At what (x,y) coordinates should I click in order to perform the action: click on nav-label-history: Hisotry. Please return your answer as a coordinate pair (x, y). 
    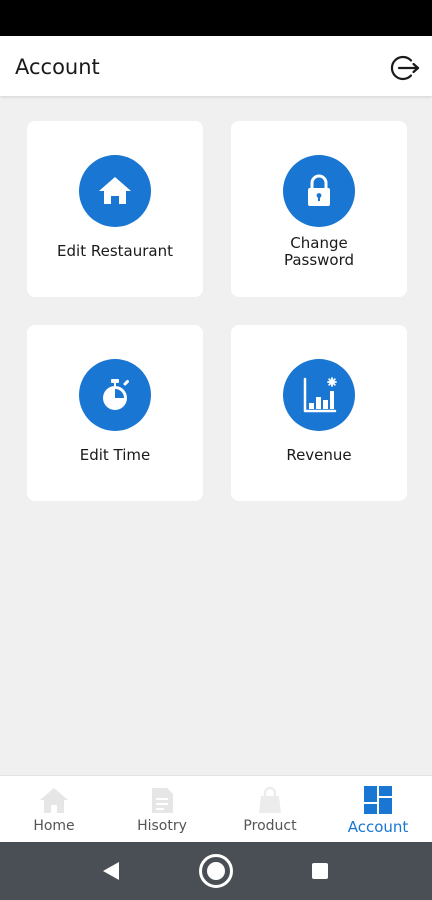
    Looking at the image, I should click on (162, 826).